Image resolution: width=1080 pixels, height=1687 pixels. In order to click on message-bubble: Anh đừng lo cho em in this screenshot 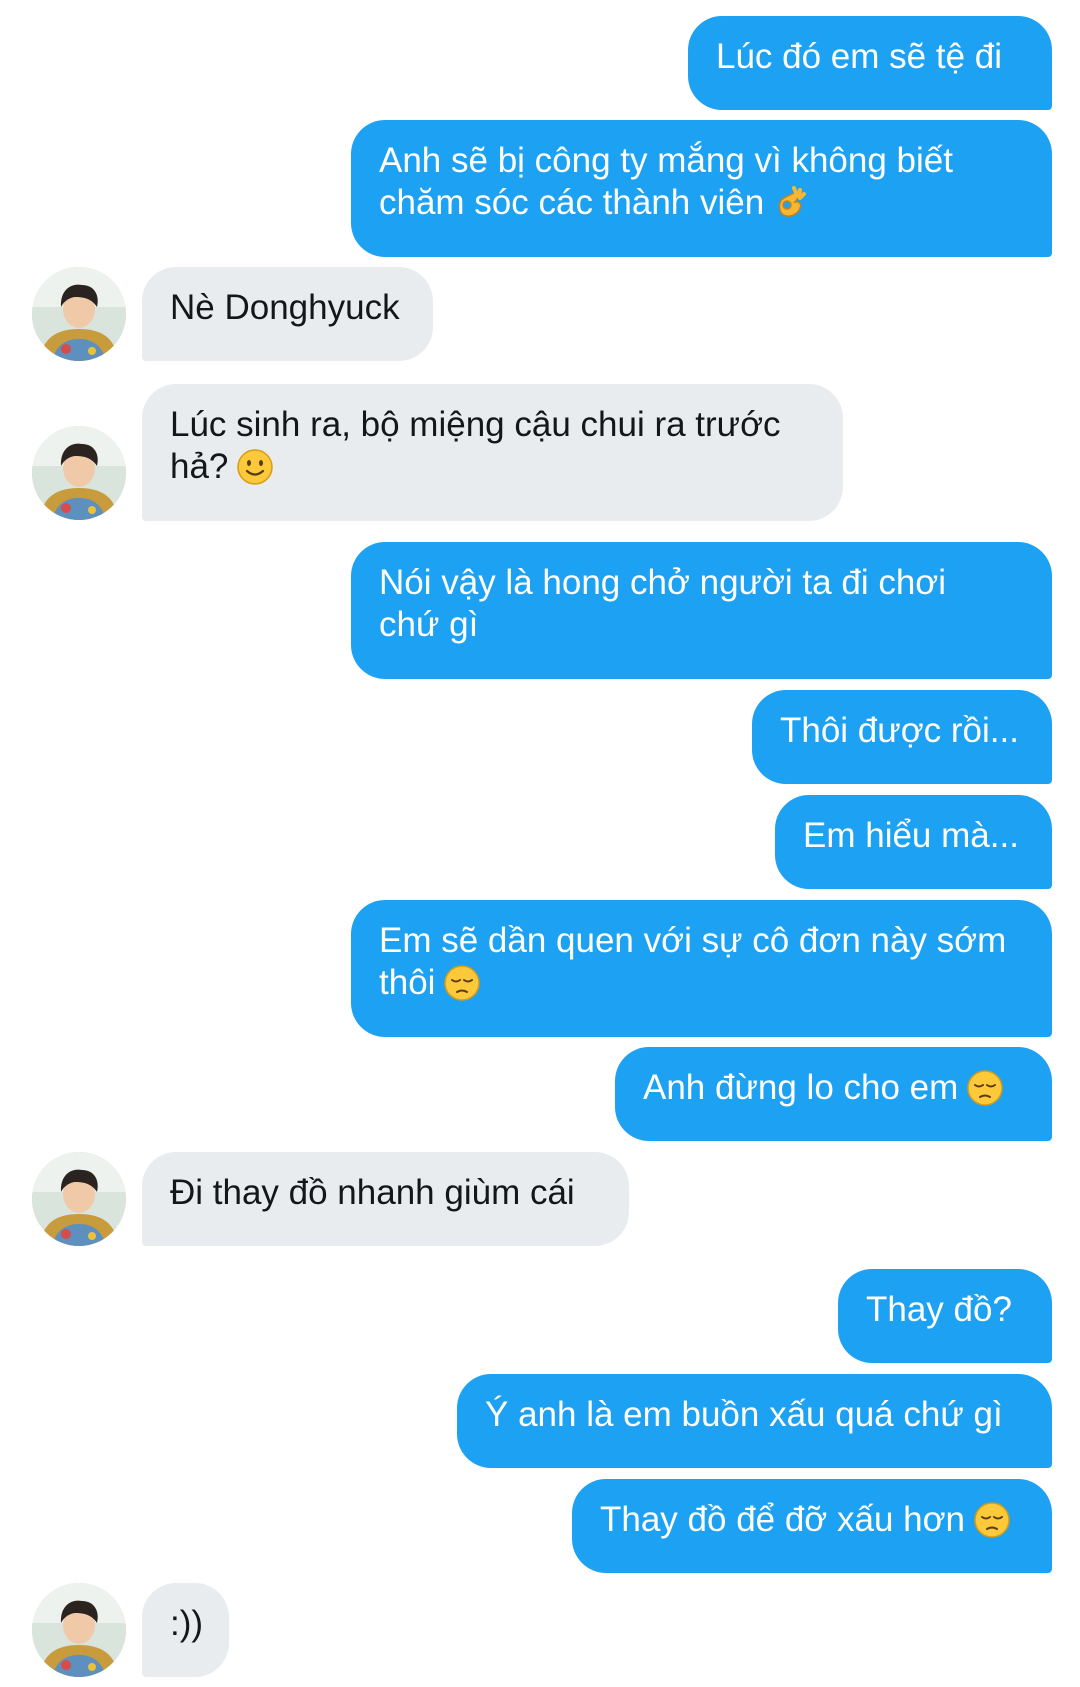, I will do `click(833, 1094)`.